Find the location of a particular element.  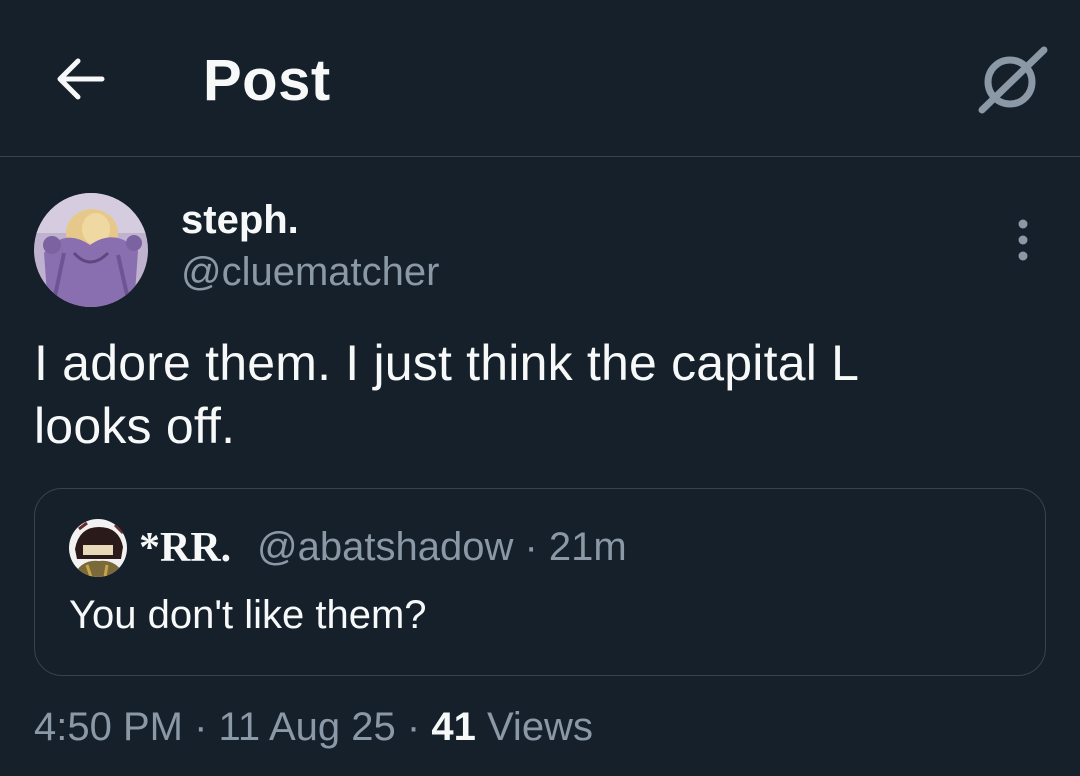

more-options-button is located at coordinates (1023, 240).